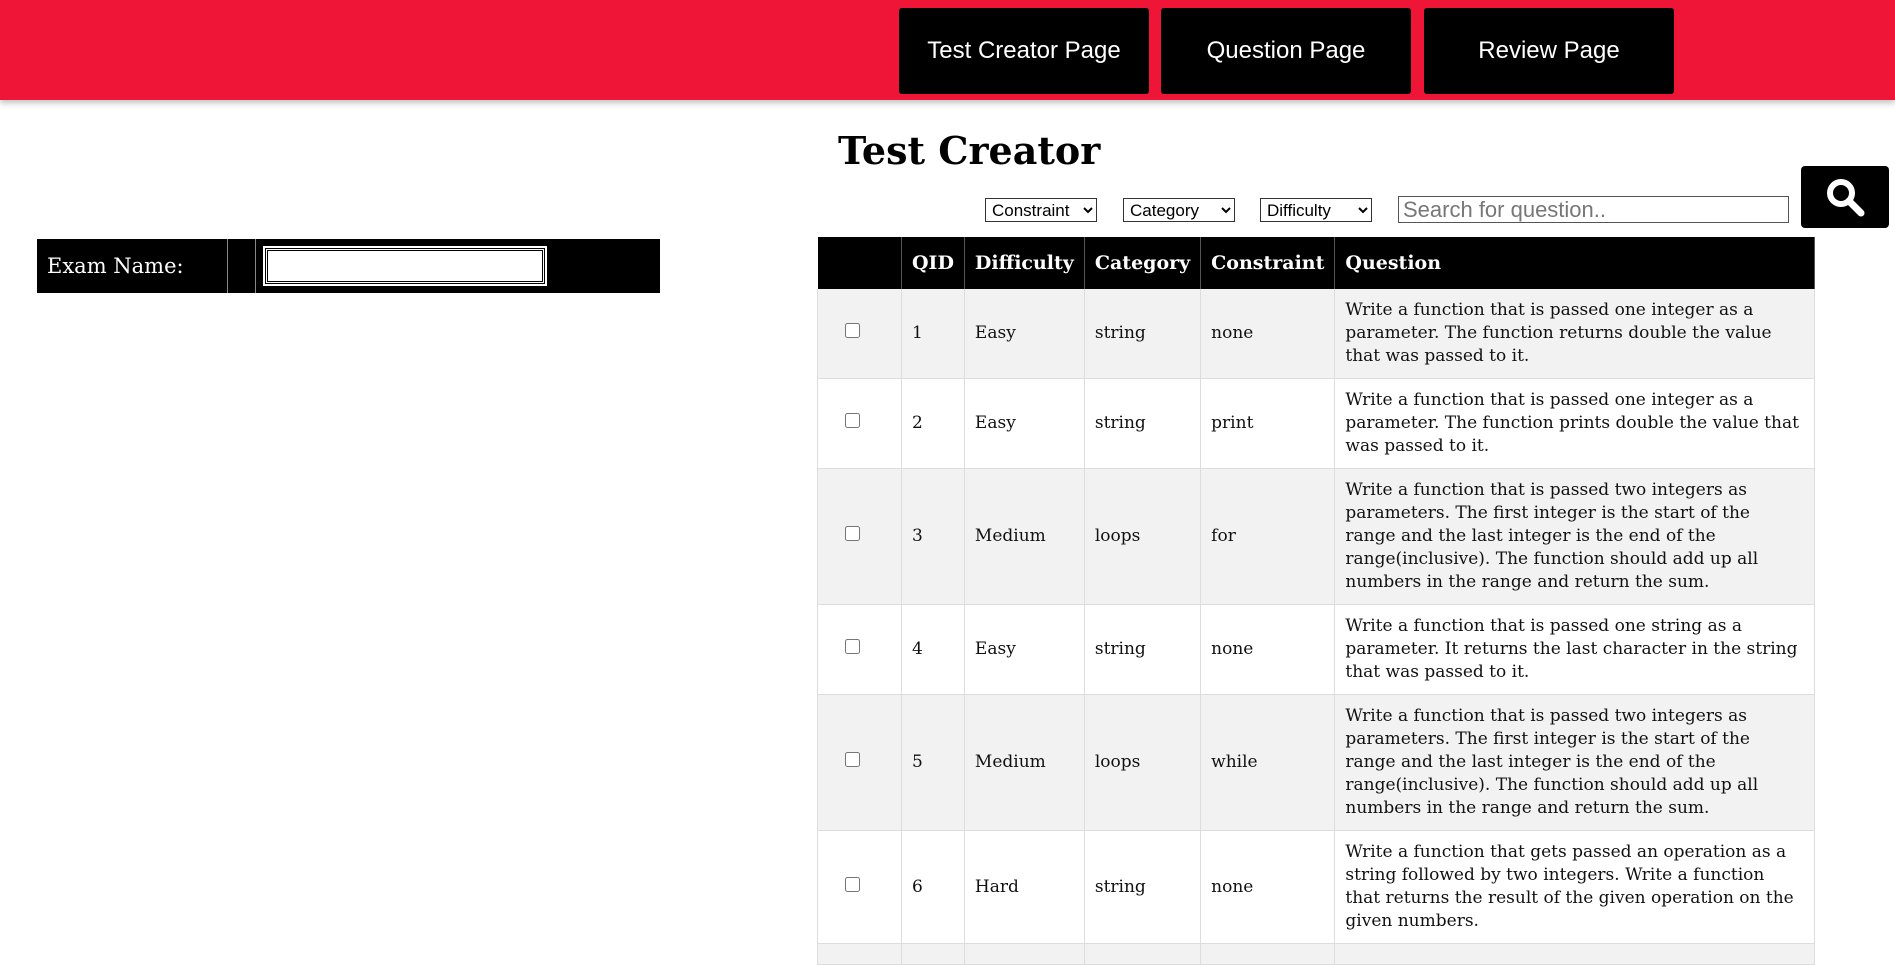 The height and width of the screenshot is (965, 1895). Describe the element at coordinates (1024, 954) in the screenshot. I see `difficulty-cell` at that location.